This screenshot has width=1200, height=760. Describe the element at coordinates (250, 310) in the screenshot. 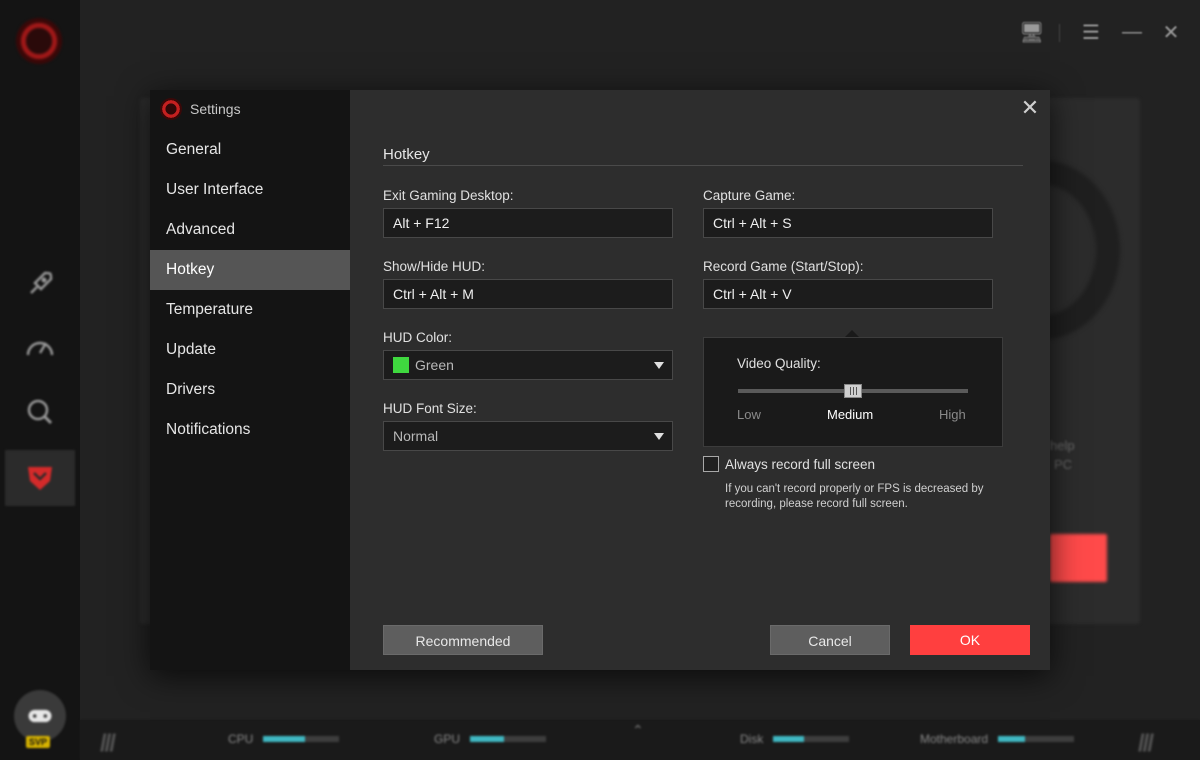

I see `nav-item-temperature: Temperature` at that location.